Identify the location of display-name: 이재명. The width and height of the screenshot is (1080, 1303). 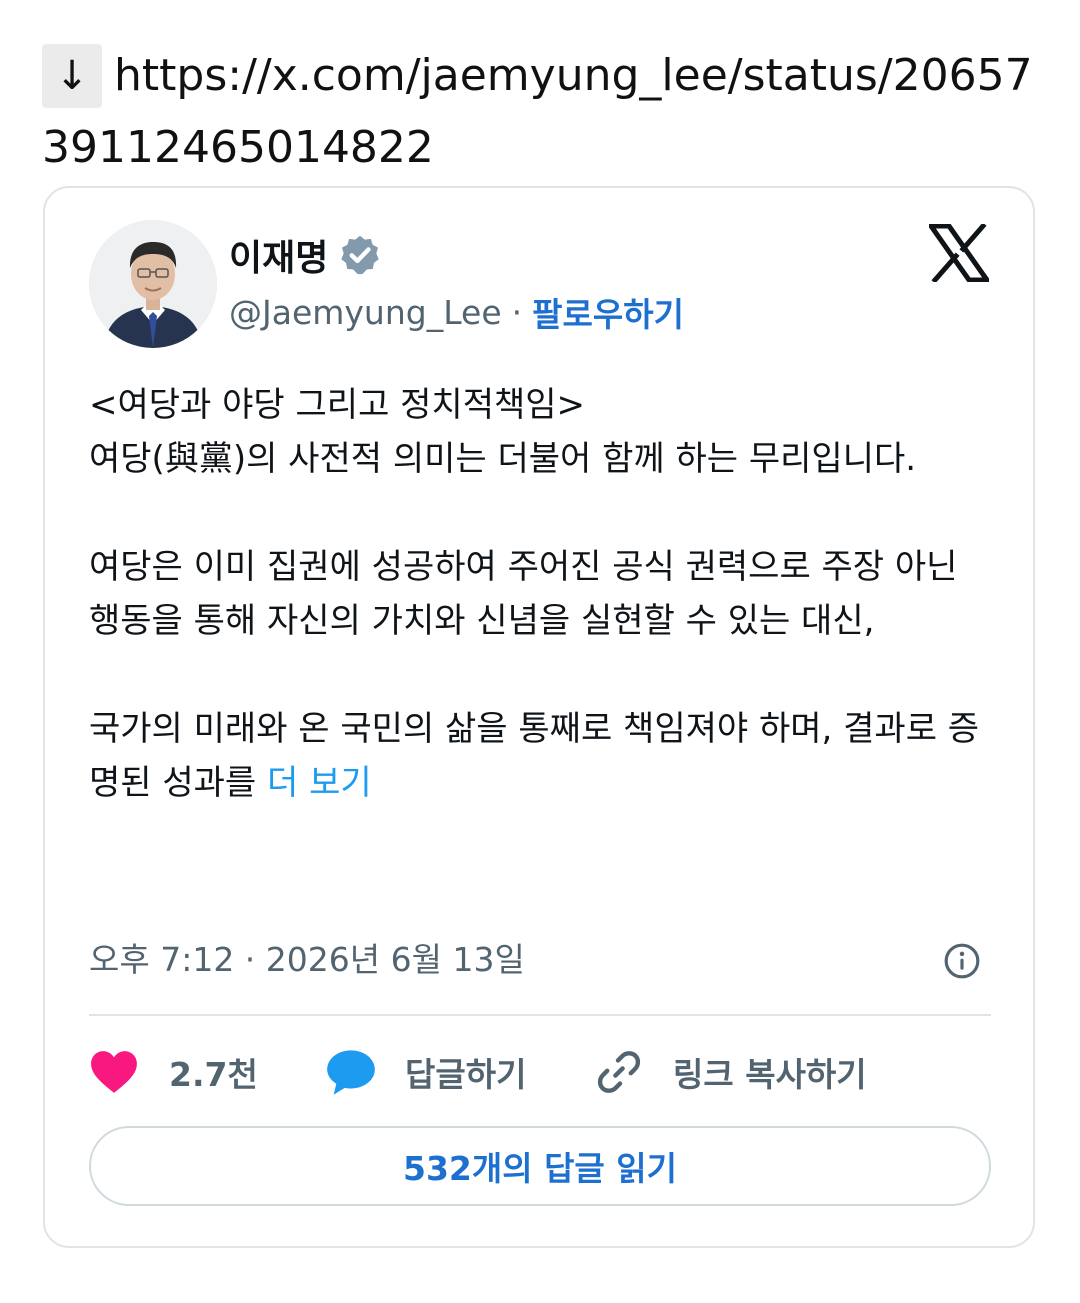
(278, 255).